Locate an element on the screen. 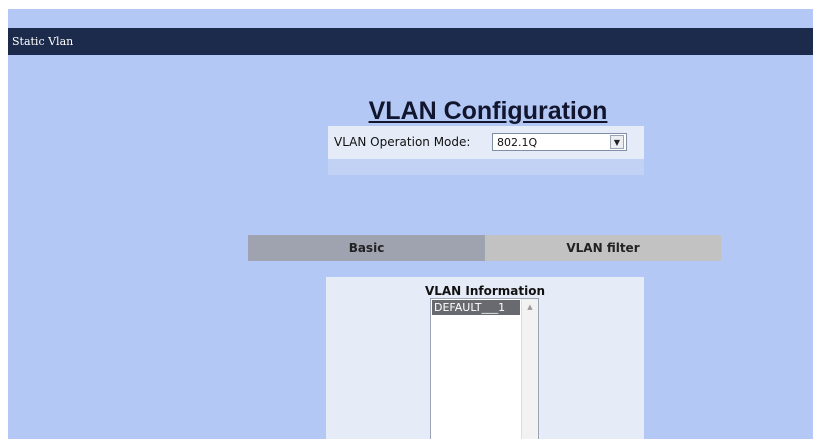 The width and height of the screenshot is (813, 439). operation-mode-value: 802.1Q is located at coordinates (517, 142).